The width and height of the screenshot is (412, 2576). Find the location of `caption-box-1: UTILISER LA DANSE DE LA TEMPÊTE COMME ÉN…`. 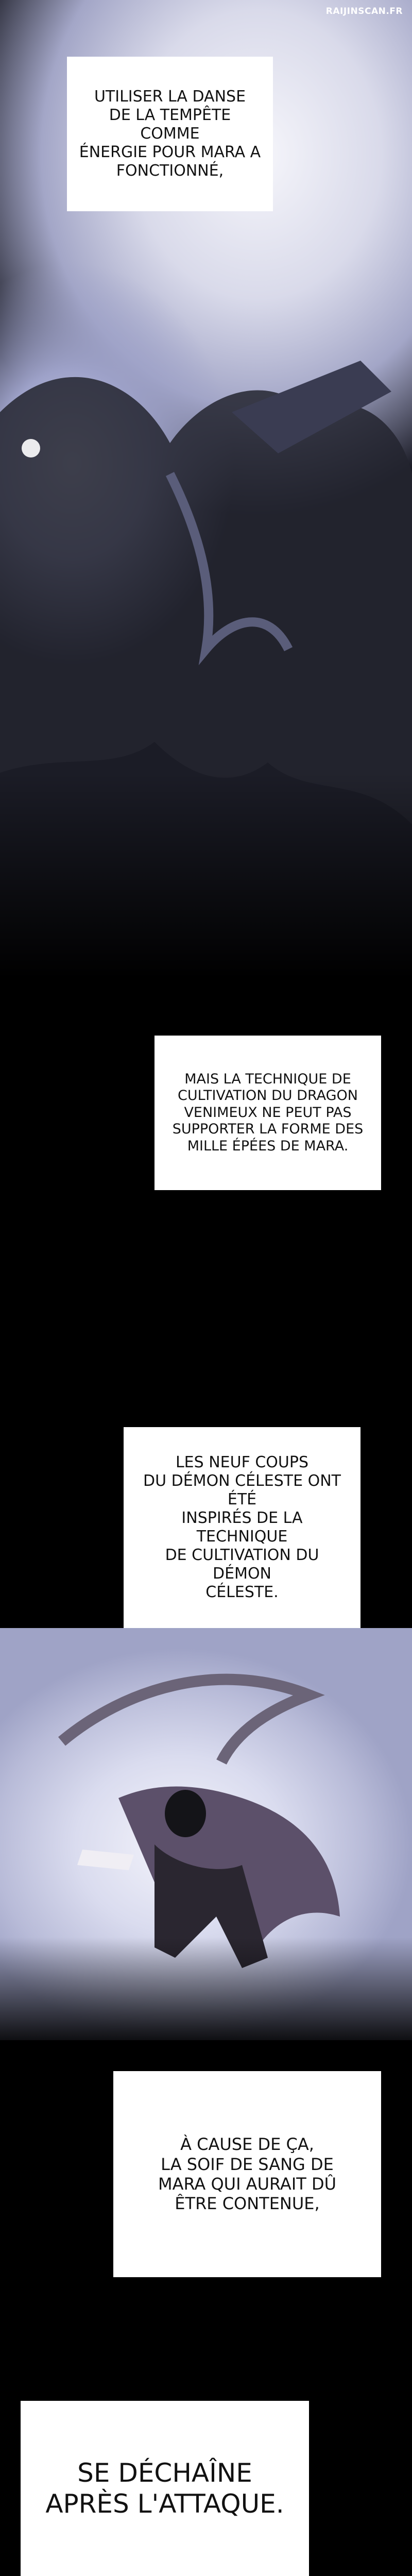

caption-box-1: UTILISER LA DANSE DE LA TEMPÊTE COMME ÉN… is located at coordinates (170, 134).